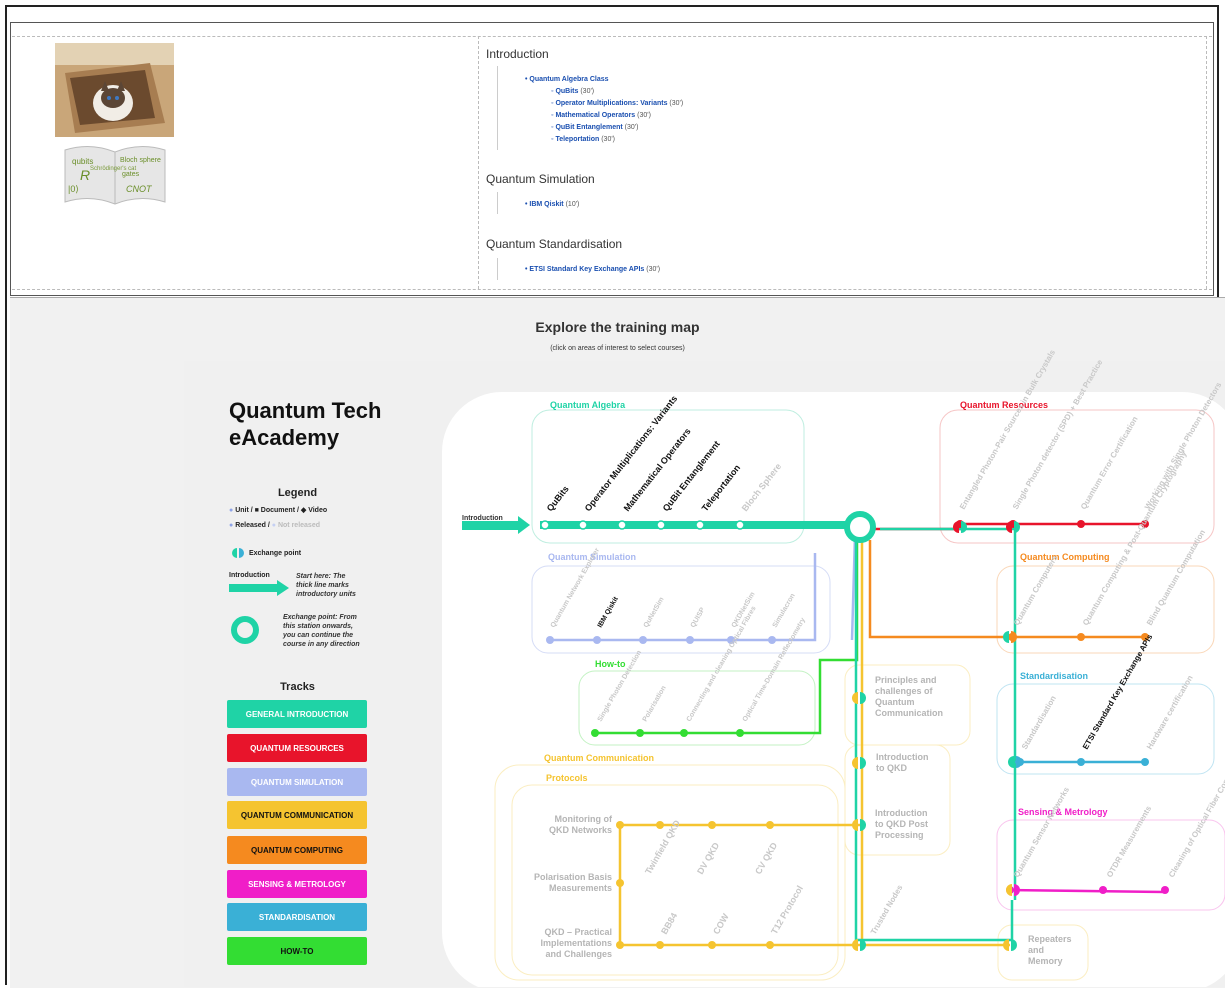 The height and width of the screenshot is (988, 1225). I want to click on qkd-post-station-label: Introduction, so click(901, 813).